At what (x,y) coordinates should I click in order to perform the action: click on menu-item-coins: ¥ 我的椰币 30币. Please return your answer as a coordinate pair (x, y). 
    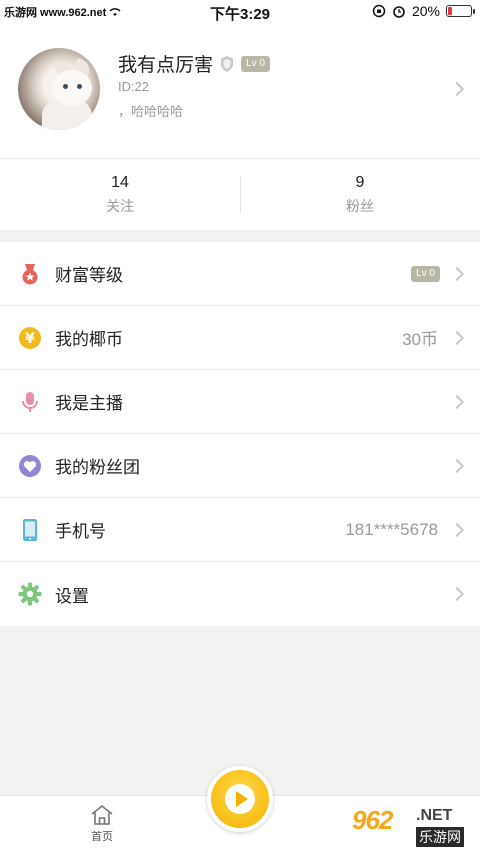
    Looking at the image, I should click on (240, 338).